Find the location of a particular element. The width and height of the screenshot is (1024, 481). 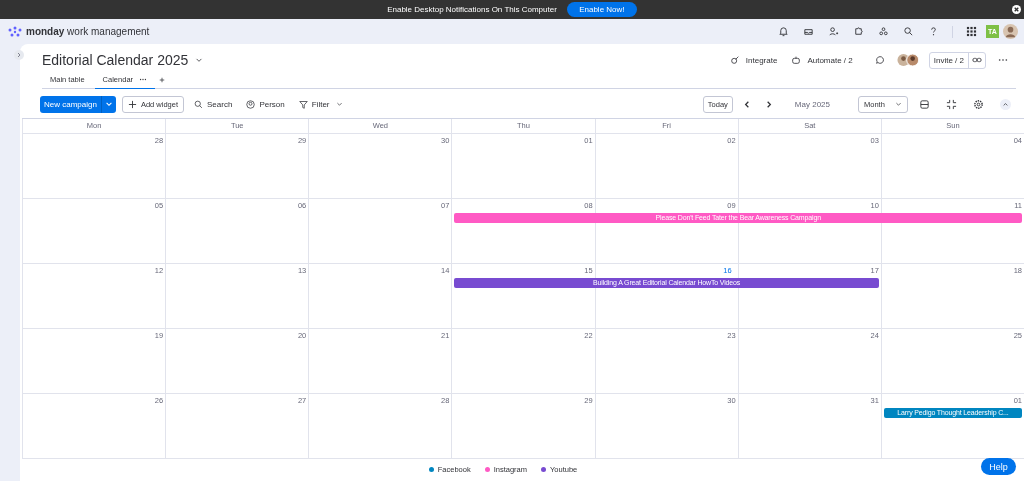

help-icon is located at coordinates (933, 31).